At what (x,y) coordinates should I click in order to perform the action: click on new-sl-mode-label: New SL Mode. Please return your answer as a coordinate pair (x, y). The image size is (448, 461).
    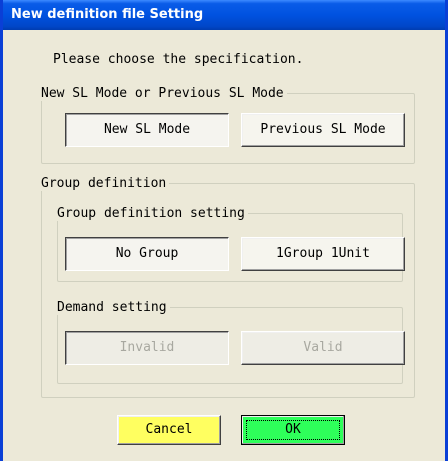
    Looking at the image, I should click on (147, 129).